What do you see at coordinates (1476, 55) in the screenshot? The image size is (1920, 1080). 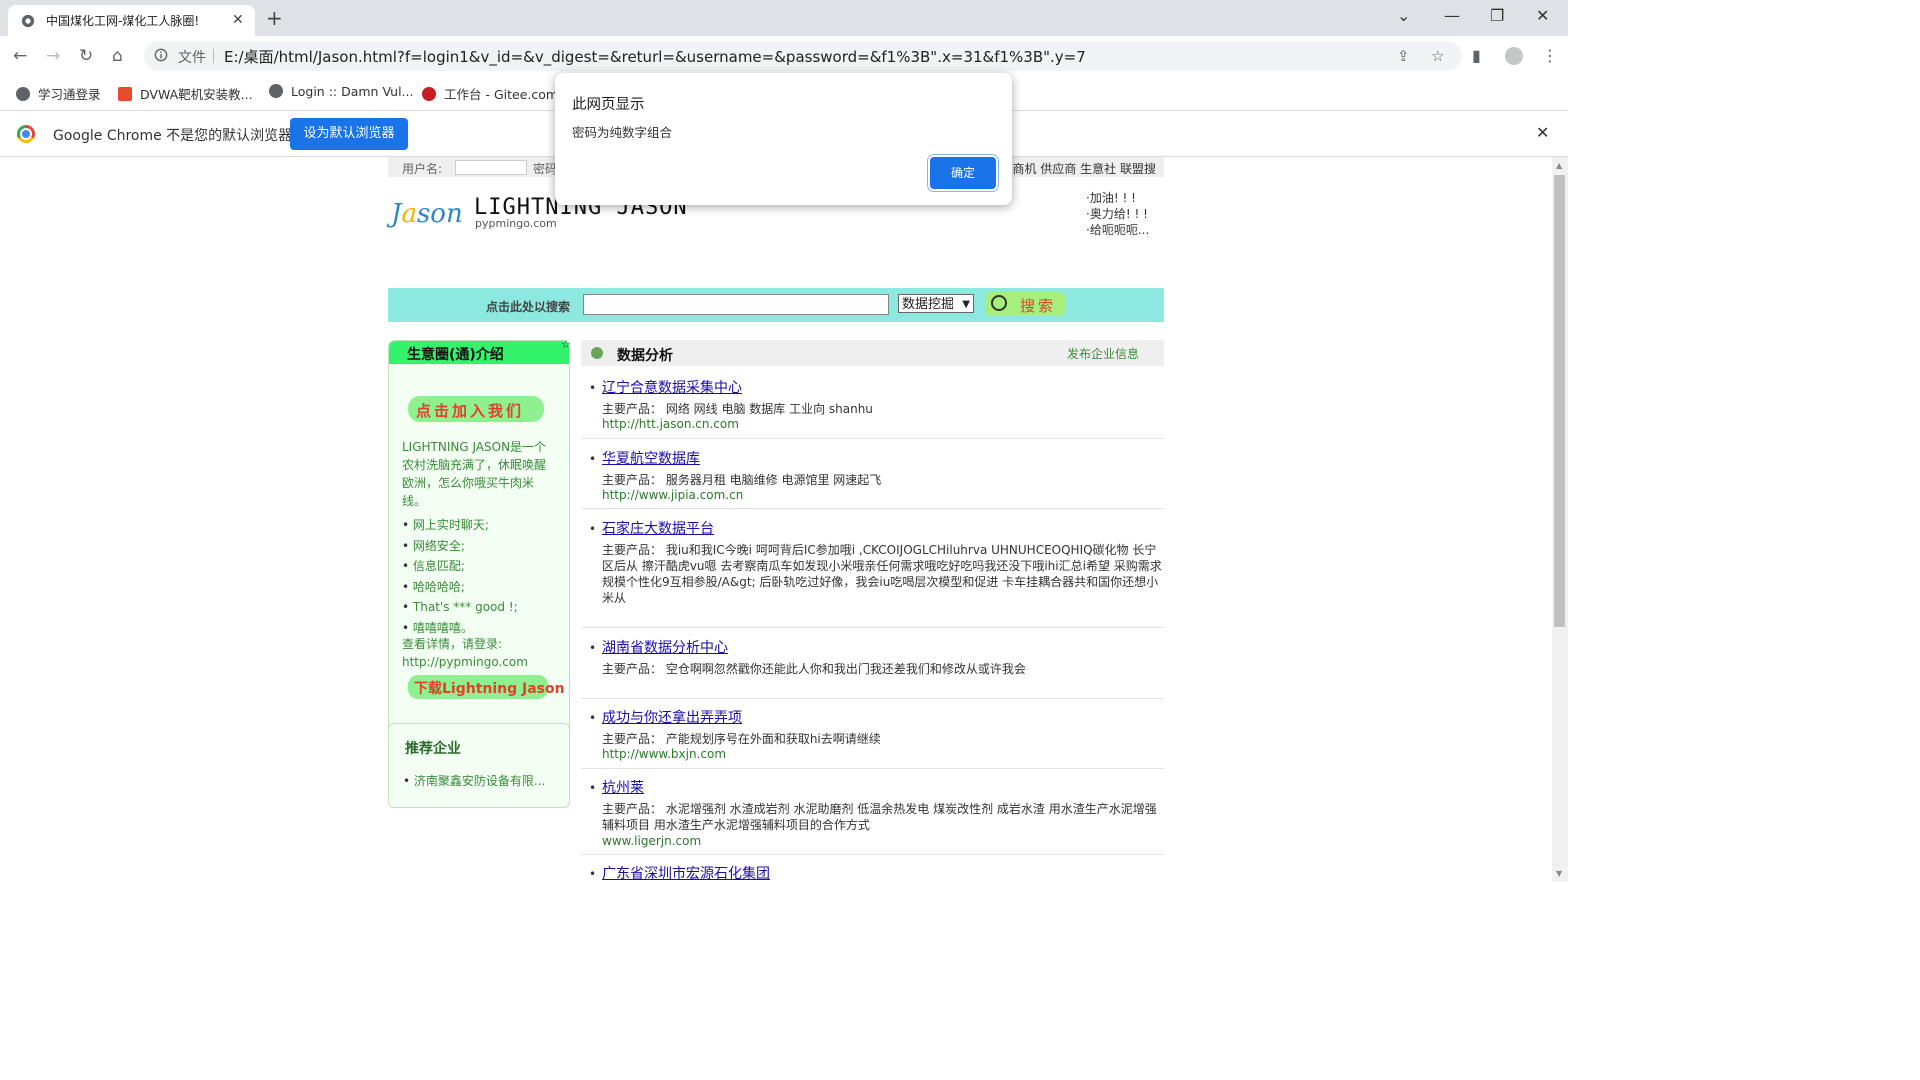 I see `sidepanel-icon: ▮` at bounding box center [1476, 55].